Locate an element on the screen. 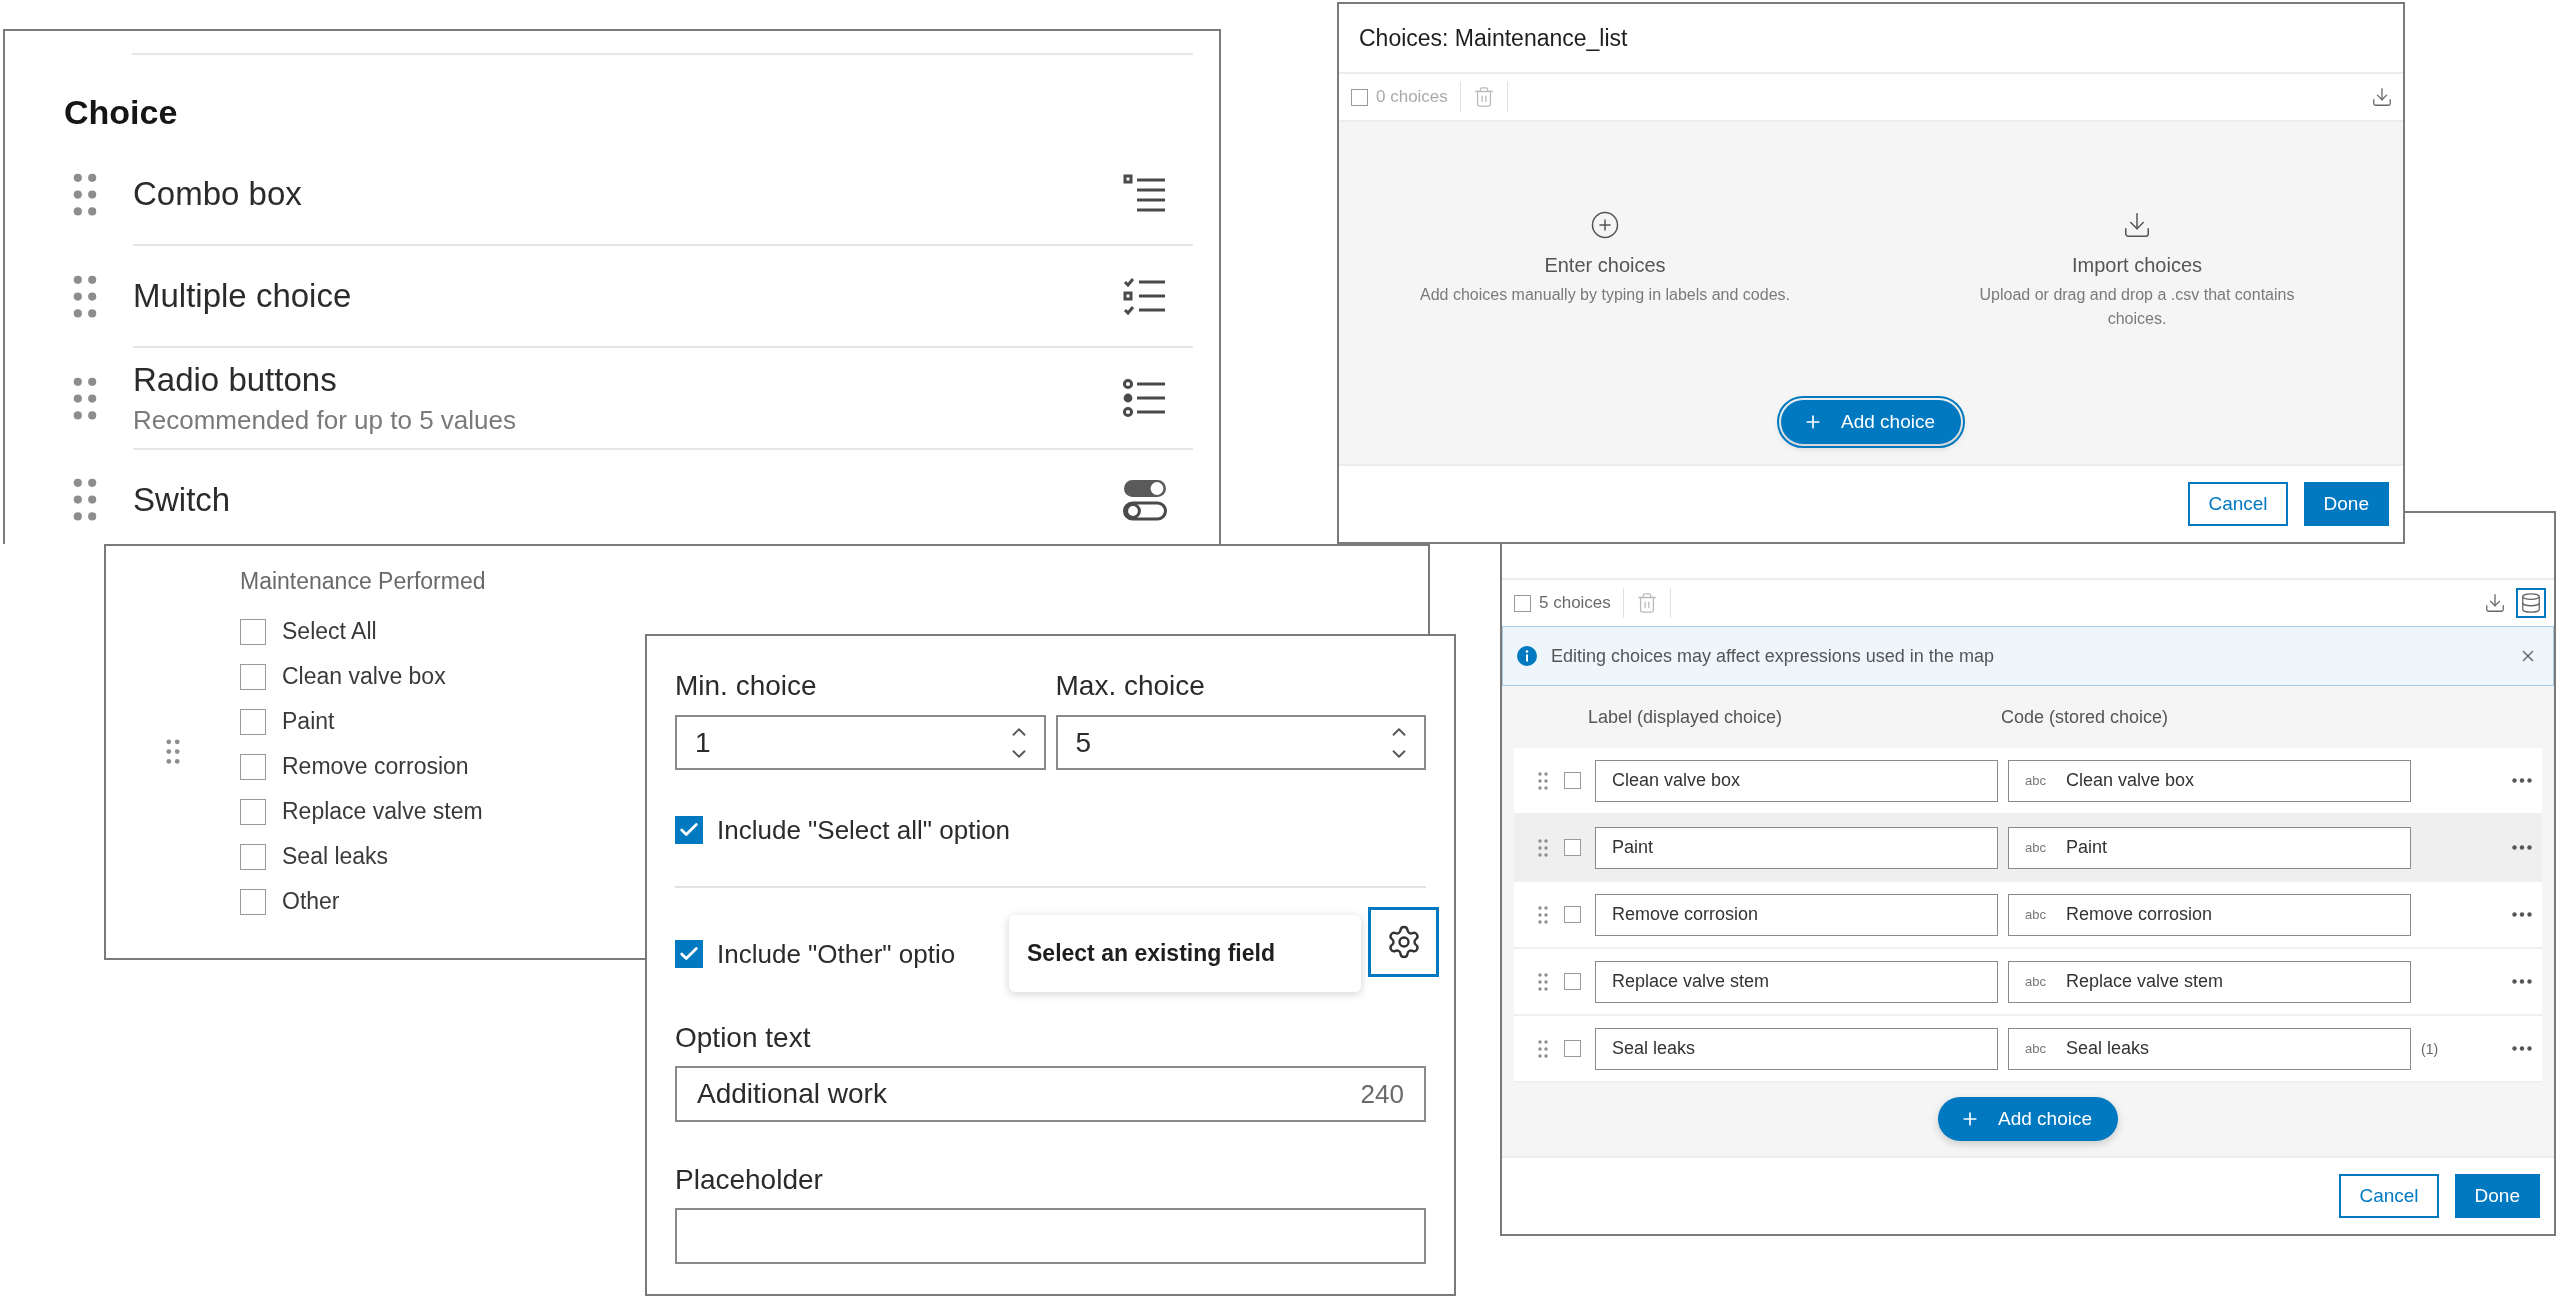 Image resolution: width=2560 pixels, height=1298 pixels. option-label: Replace valve stem is located at coordinates (382, 811).